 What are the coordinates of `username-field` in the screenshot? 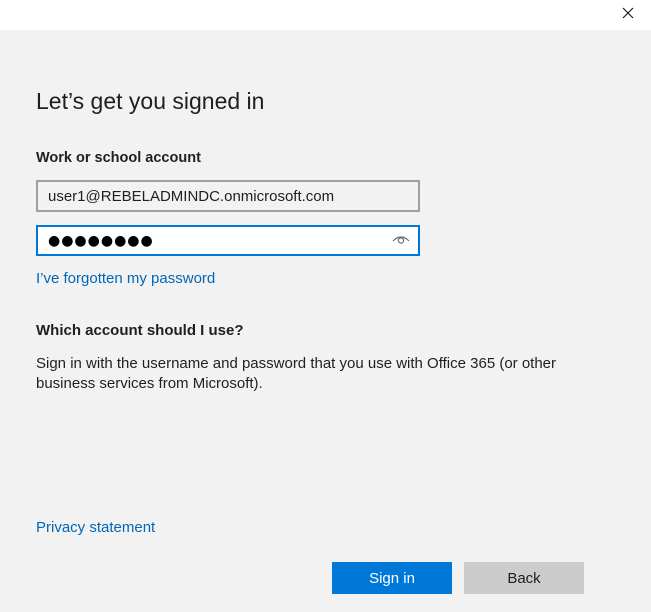 It's located at (228, 196).